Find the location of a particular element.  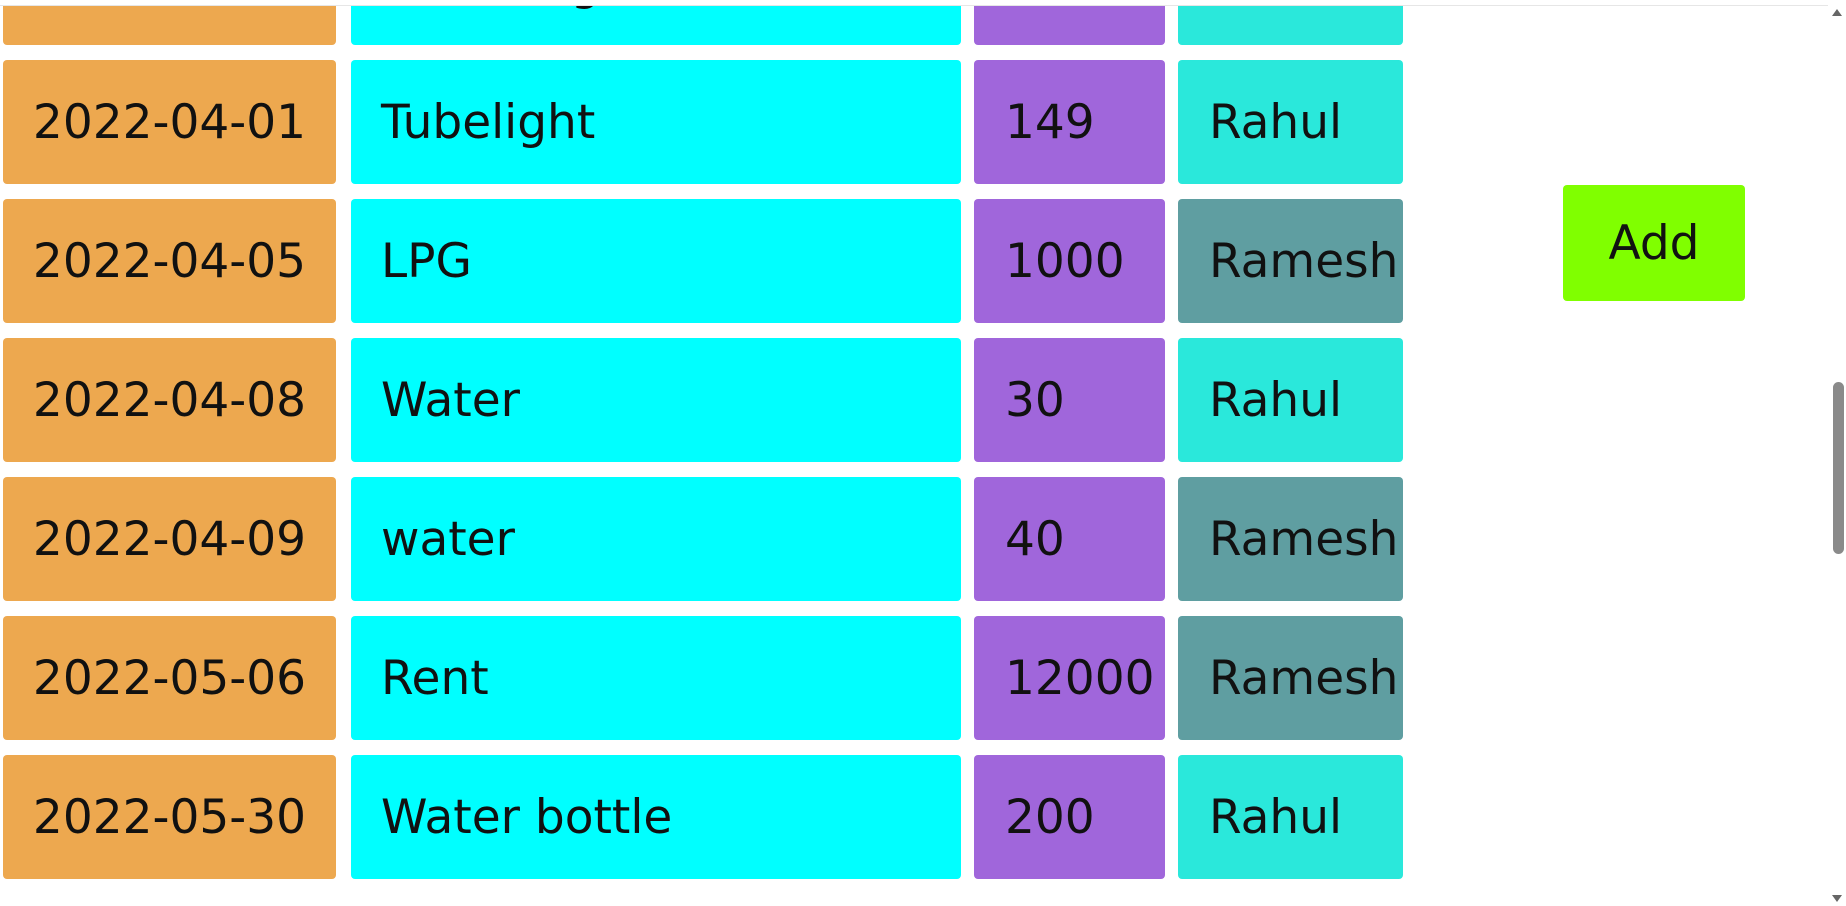

description-cell: Water is located at coordinates (656, 400).